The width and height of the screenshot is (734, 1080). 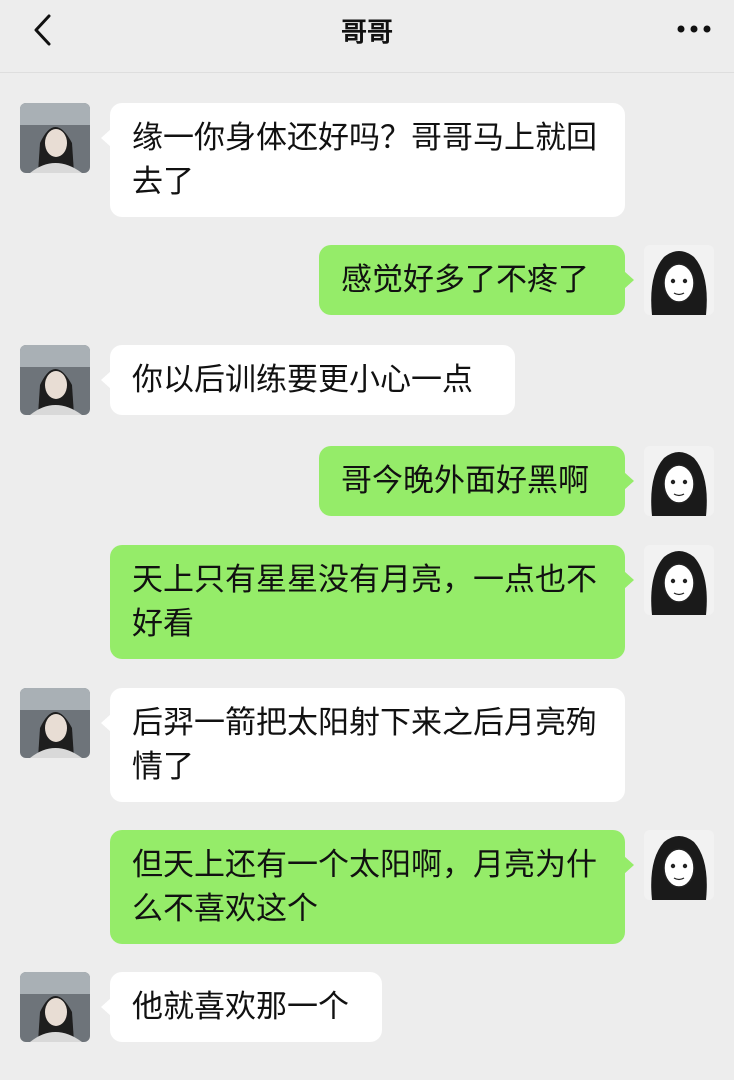 I want to click on message-bubble-outgoing: 但天上还有一个太阳啊，月亮为什么不喜欢这个, so click(x=372, y=887).